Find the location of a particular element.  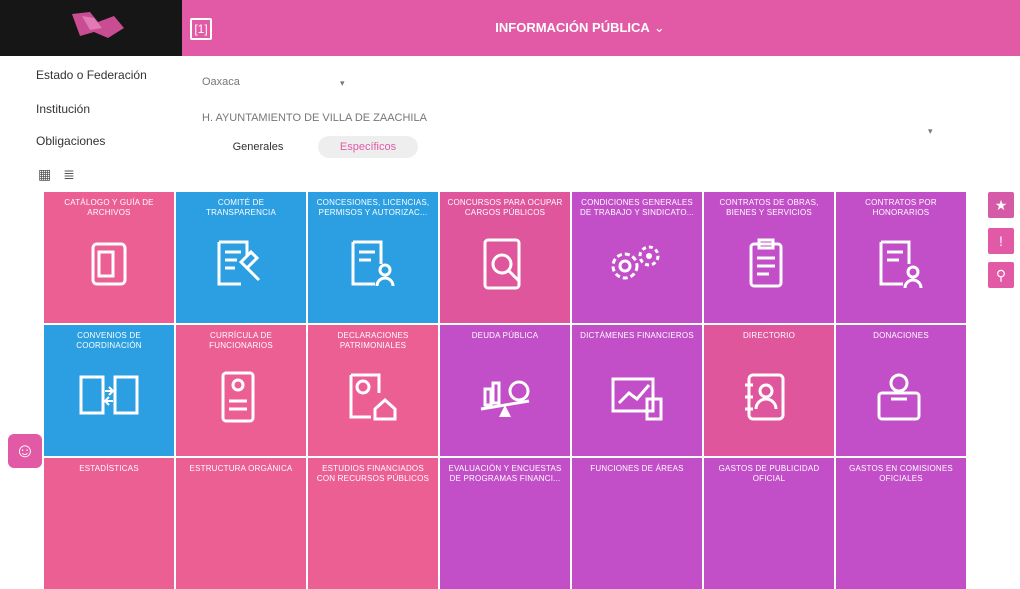

obligation-tile: CATÁLOGO Y GUÍA DE ARCHIVOS is located at coordinates (109, 257).